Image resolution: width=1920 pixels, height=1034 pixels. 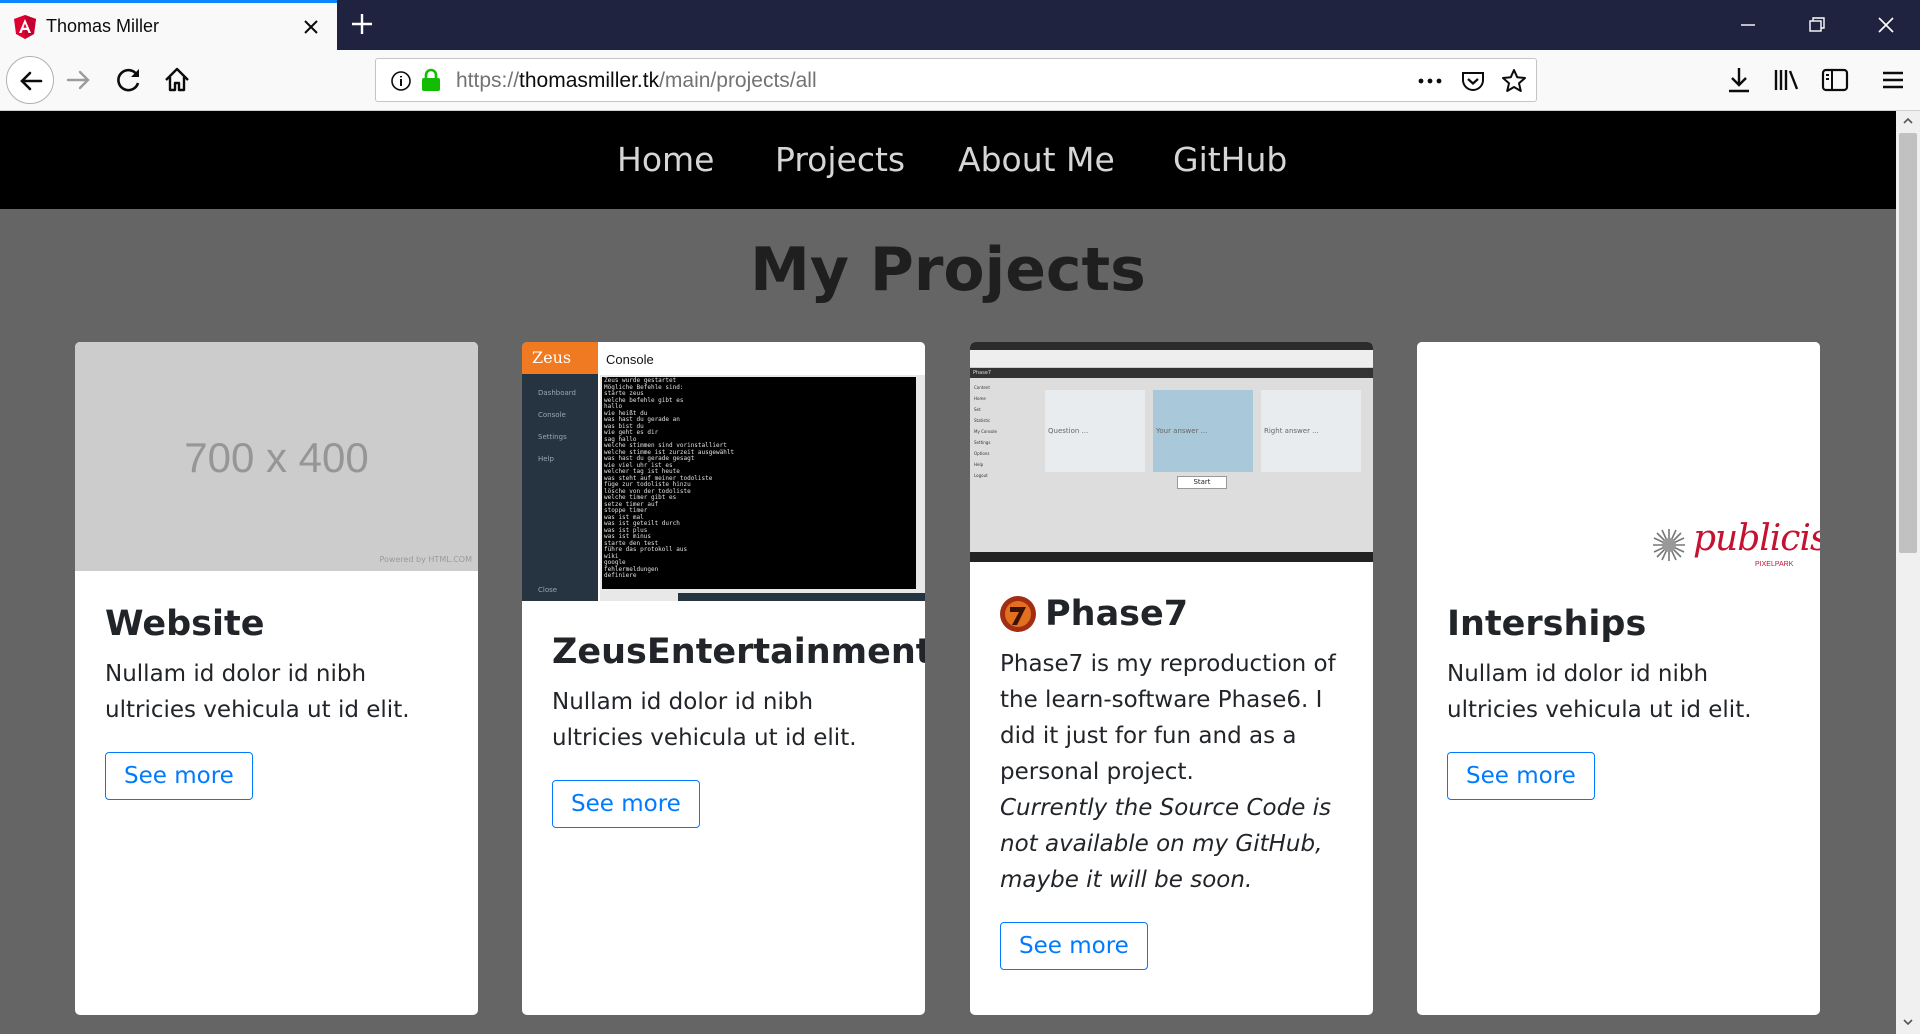 What do you see at coordinates (129, 80) in the screenshot?
I see `reload-icon` at bounding box center [129, 80].